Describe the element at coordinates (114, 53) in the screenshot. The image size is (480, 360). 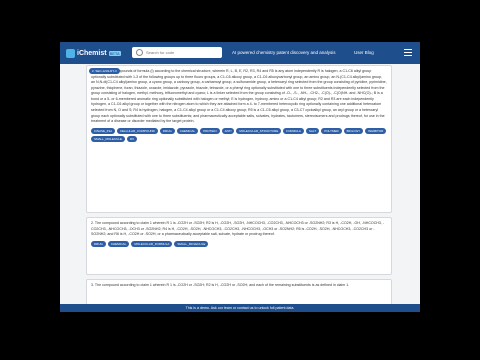
I see `beta-badge: BETA` at that location.